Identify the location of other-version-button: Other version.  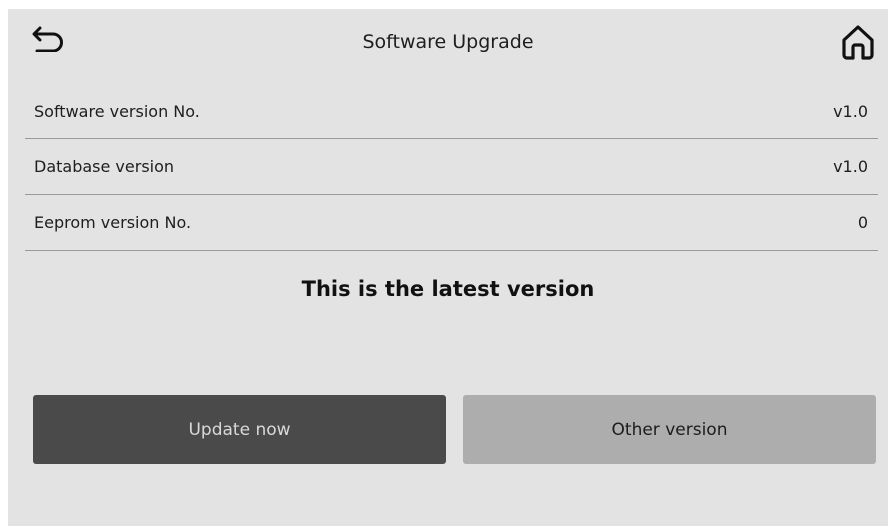
(669, 429).